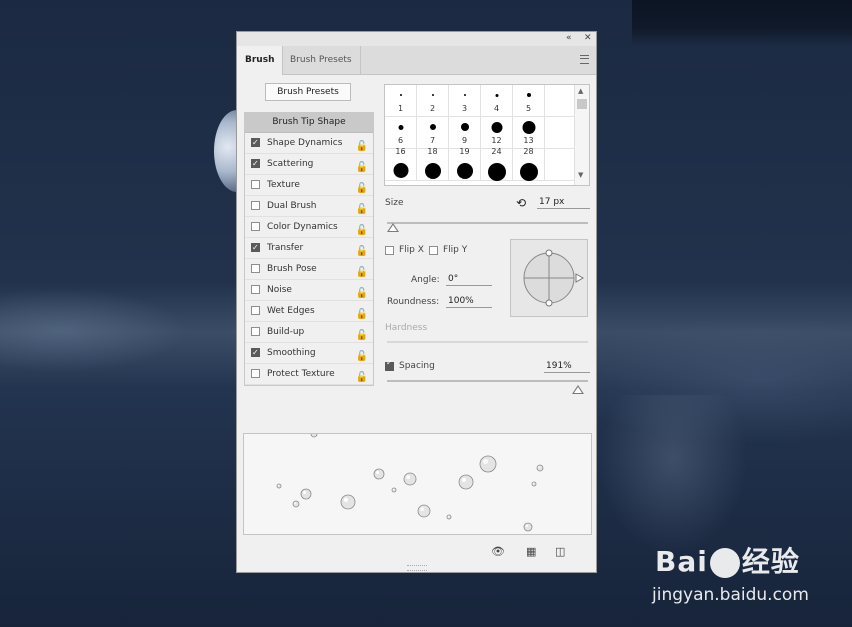  I want to click on brush-option-build-up: Build-up 🔓, so click(309, 332).